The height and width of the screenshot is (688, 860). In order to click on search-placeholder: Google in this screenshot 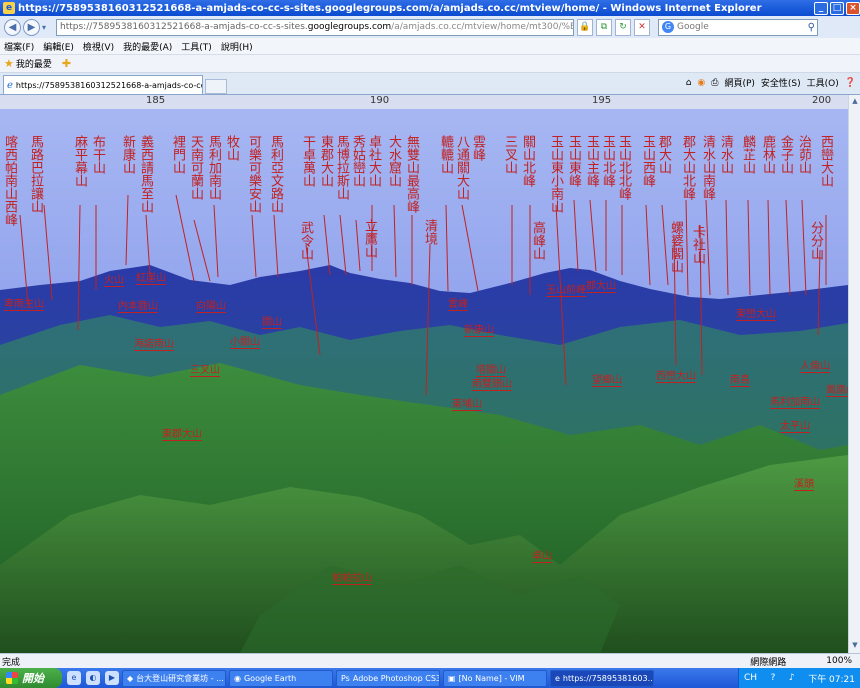, I will do `click(693, 27)`.